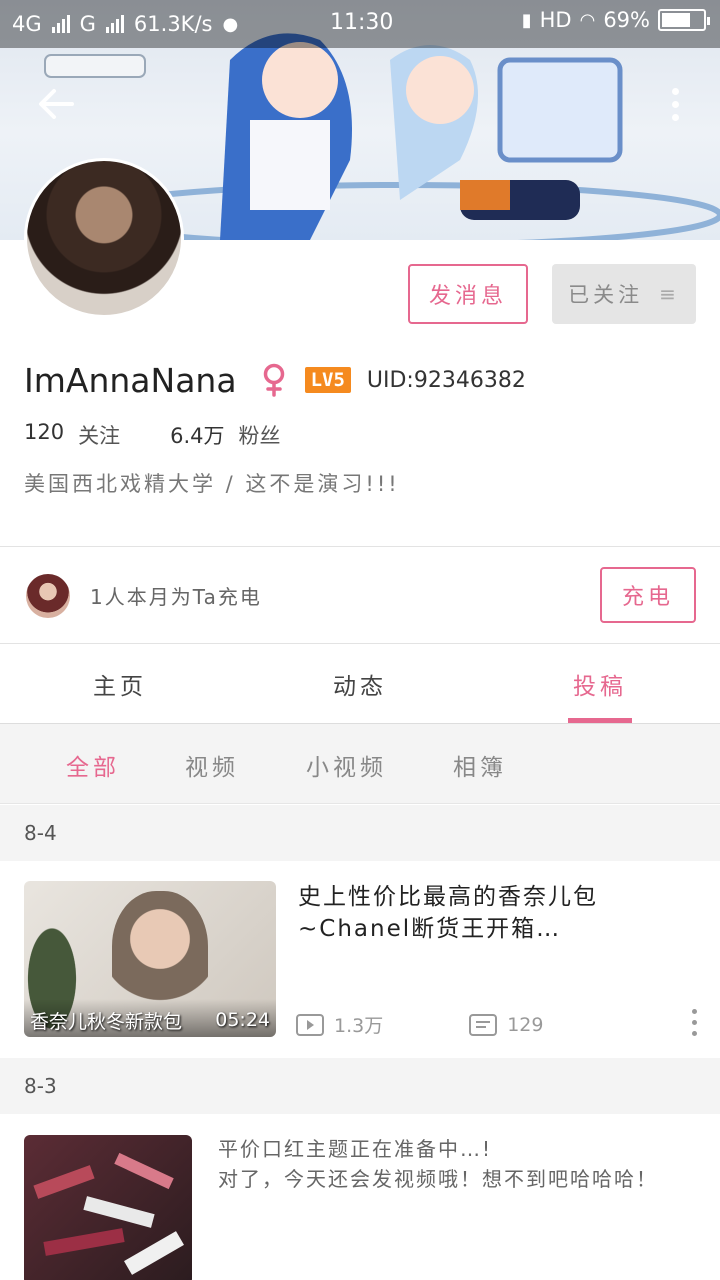  I want to click on signal-icon, so click(60, 24).